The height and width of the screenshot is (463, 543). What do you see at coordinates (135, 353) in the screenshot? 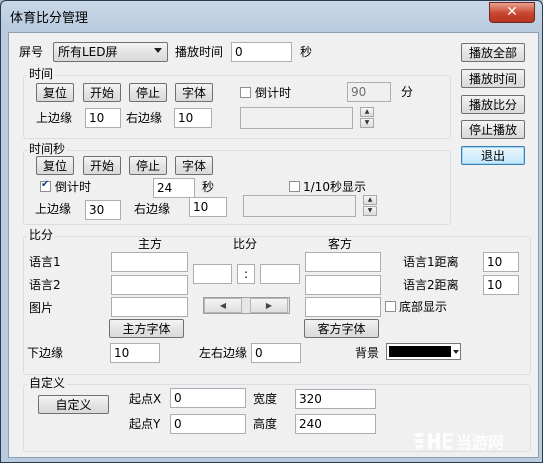
I see `bottom-margin-input: 10` at bounding box center [135, 353].